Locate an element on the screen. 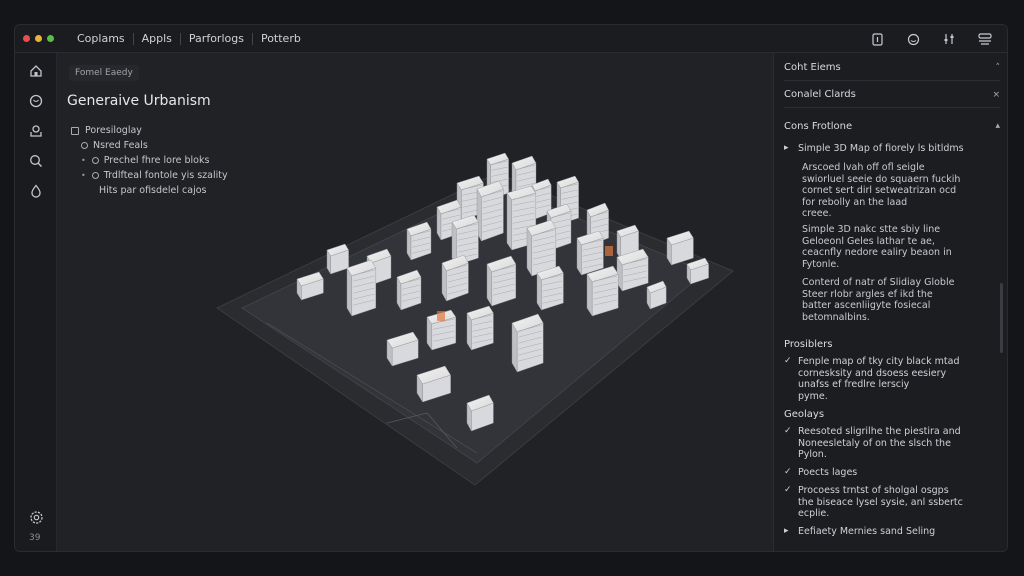 The width and height of the screenshot is (1024, 576). check-item-line: cornesksity and dsoess eesiery is located at coordinates (872, 373).